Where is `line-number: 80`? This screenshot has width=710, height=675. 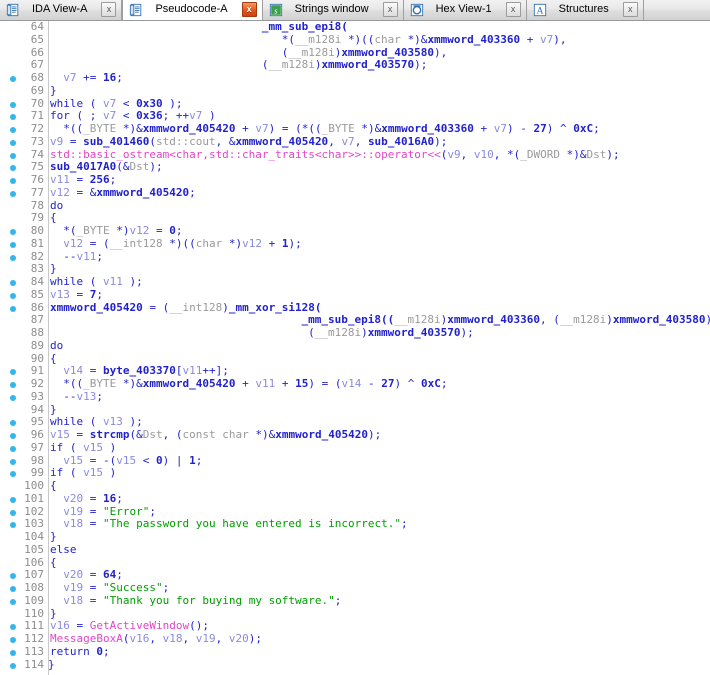 line-number: 80 is located at coordinates (37, 230).